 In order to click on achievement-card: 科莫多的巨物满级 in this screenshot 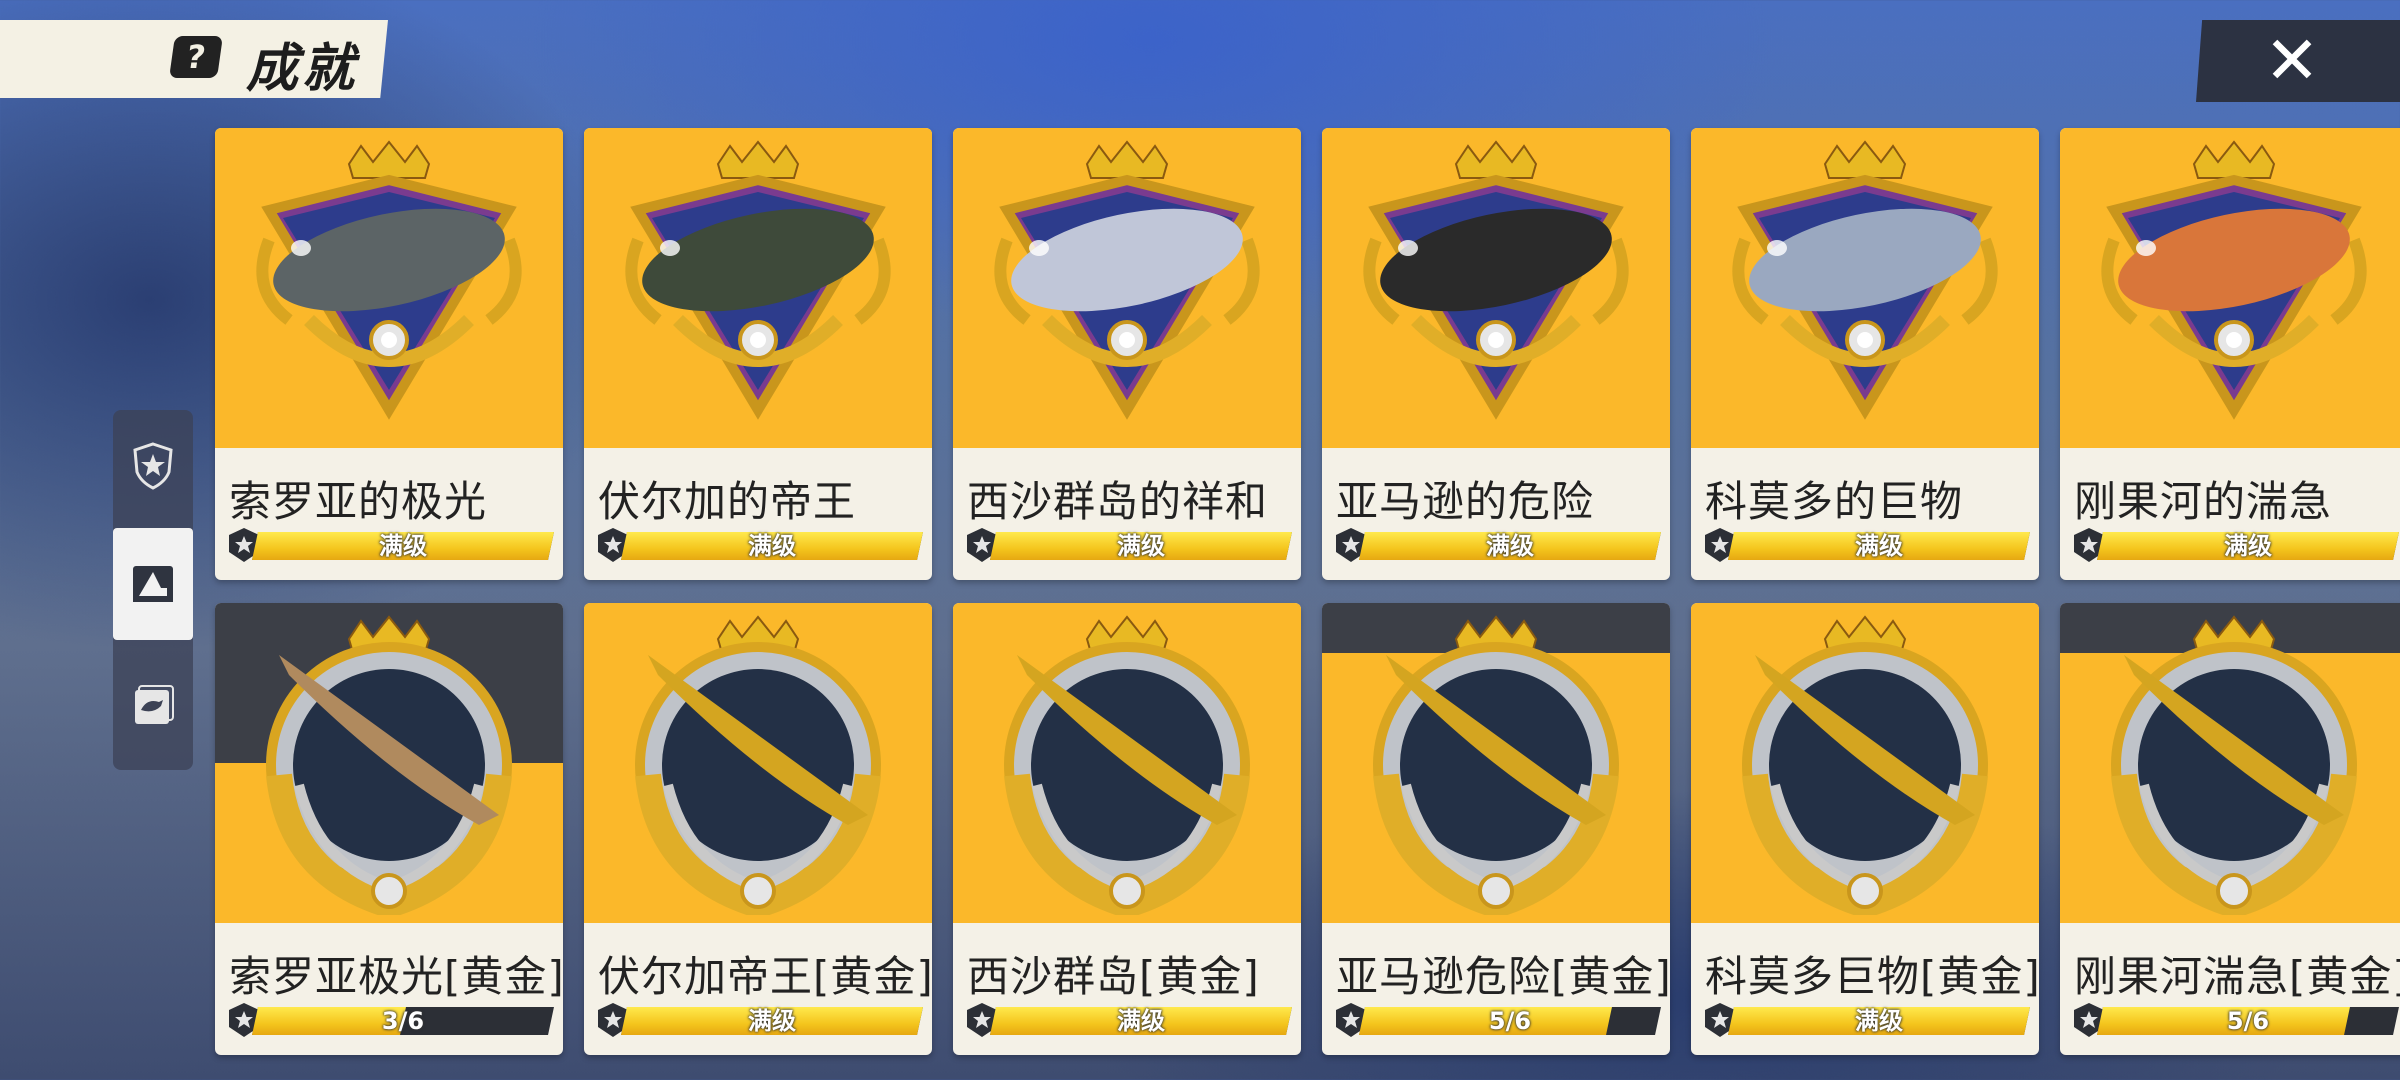, I will do `click(1865, 354)`.